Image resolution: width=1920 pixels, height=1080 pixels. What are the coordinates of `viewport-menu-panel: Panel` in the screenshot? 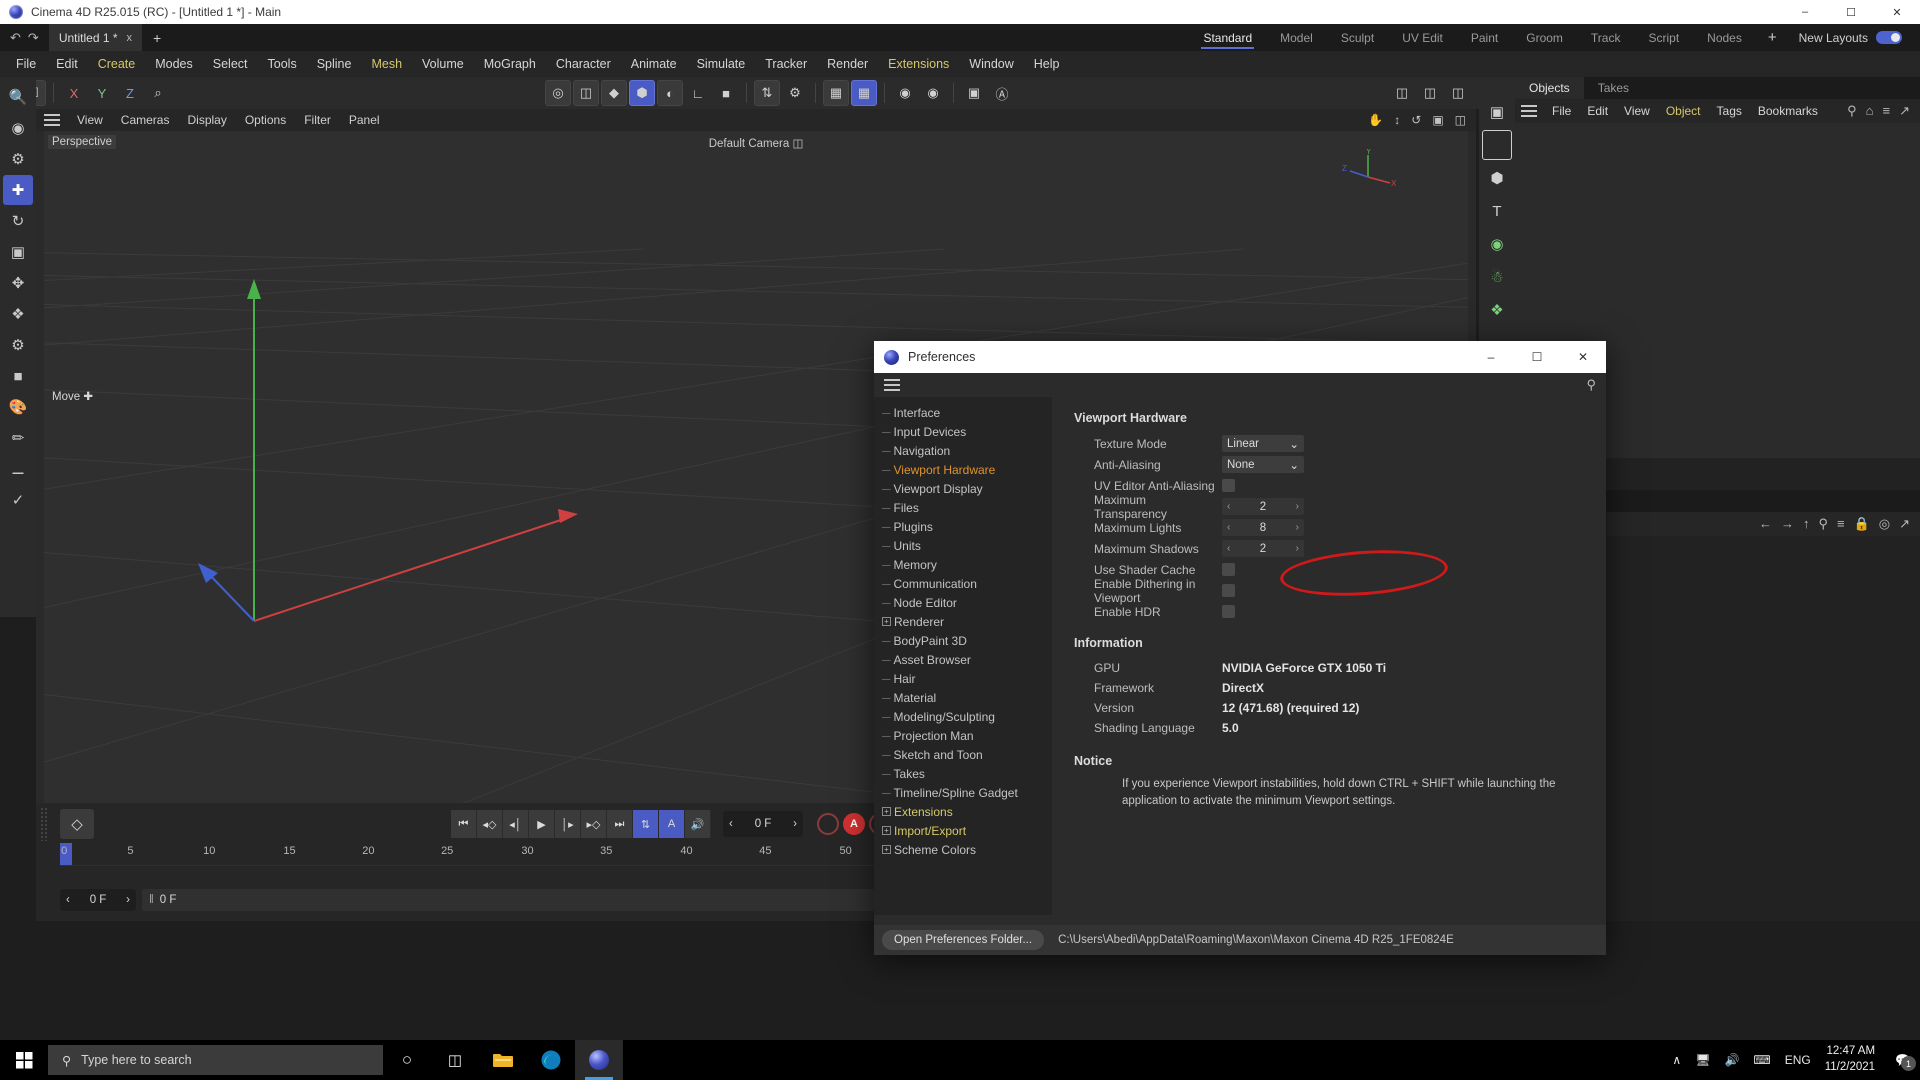 It's located at (364, 120).